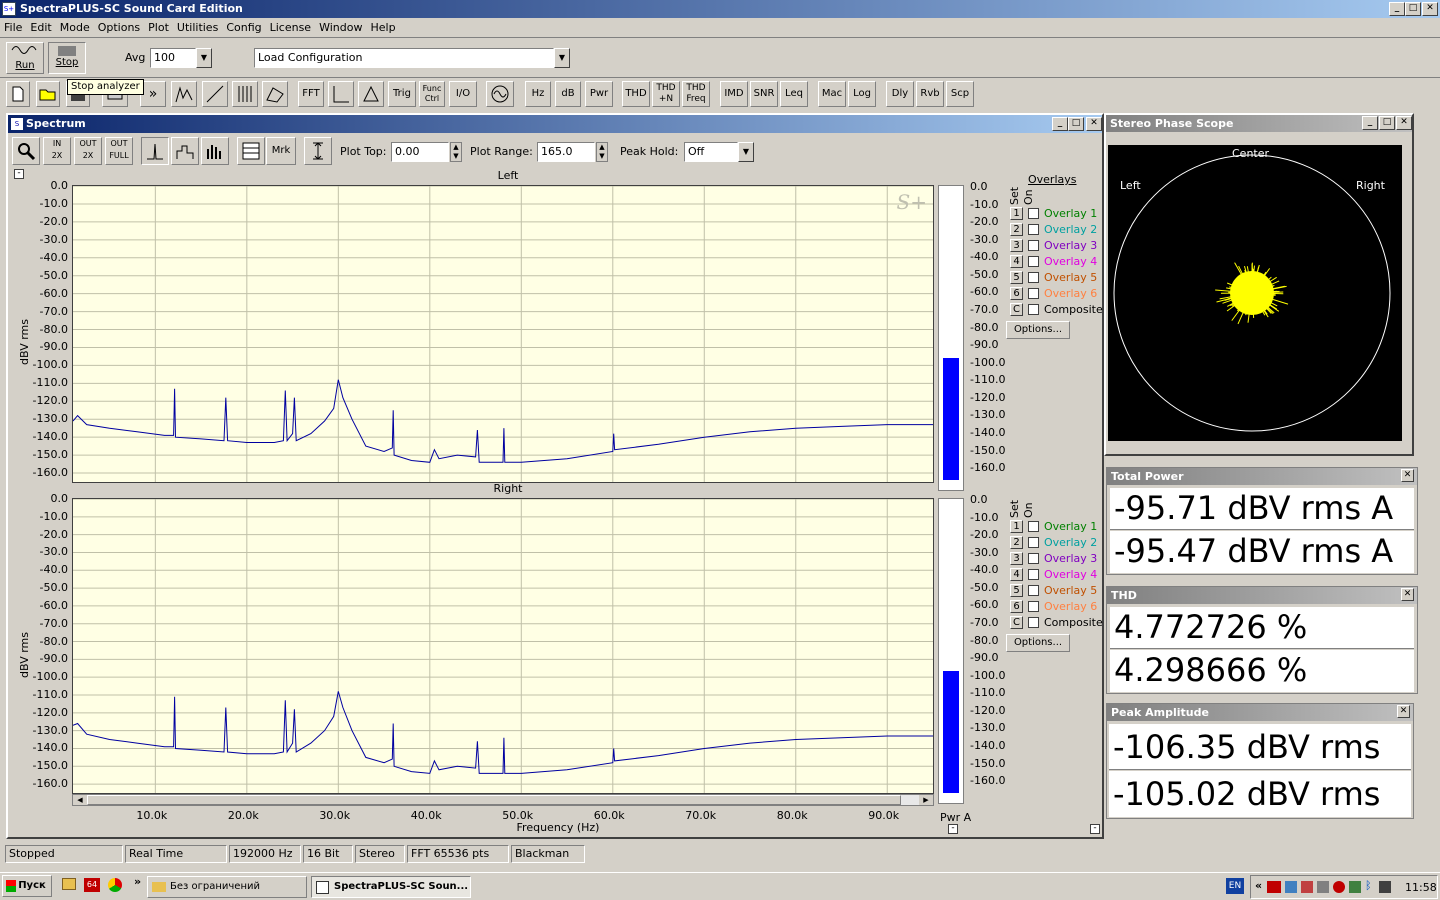 The image size is (1440, 900). I want to click on menu-plot: Plot, so click(158, 27).